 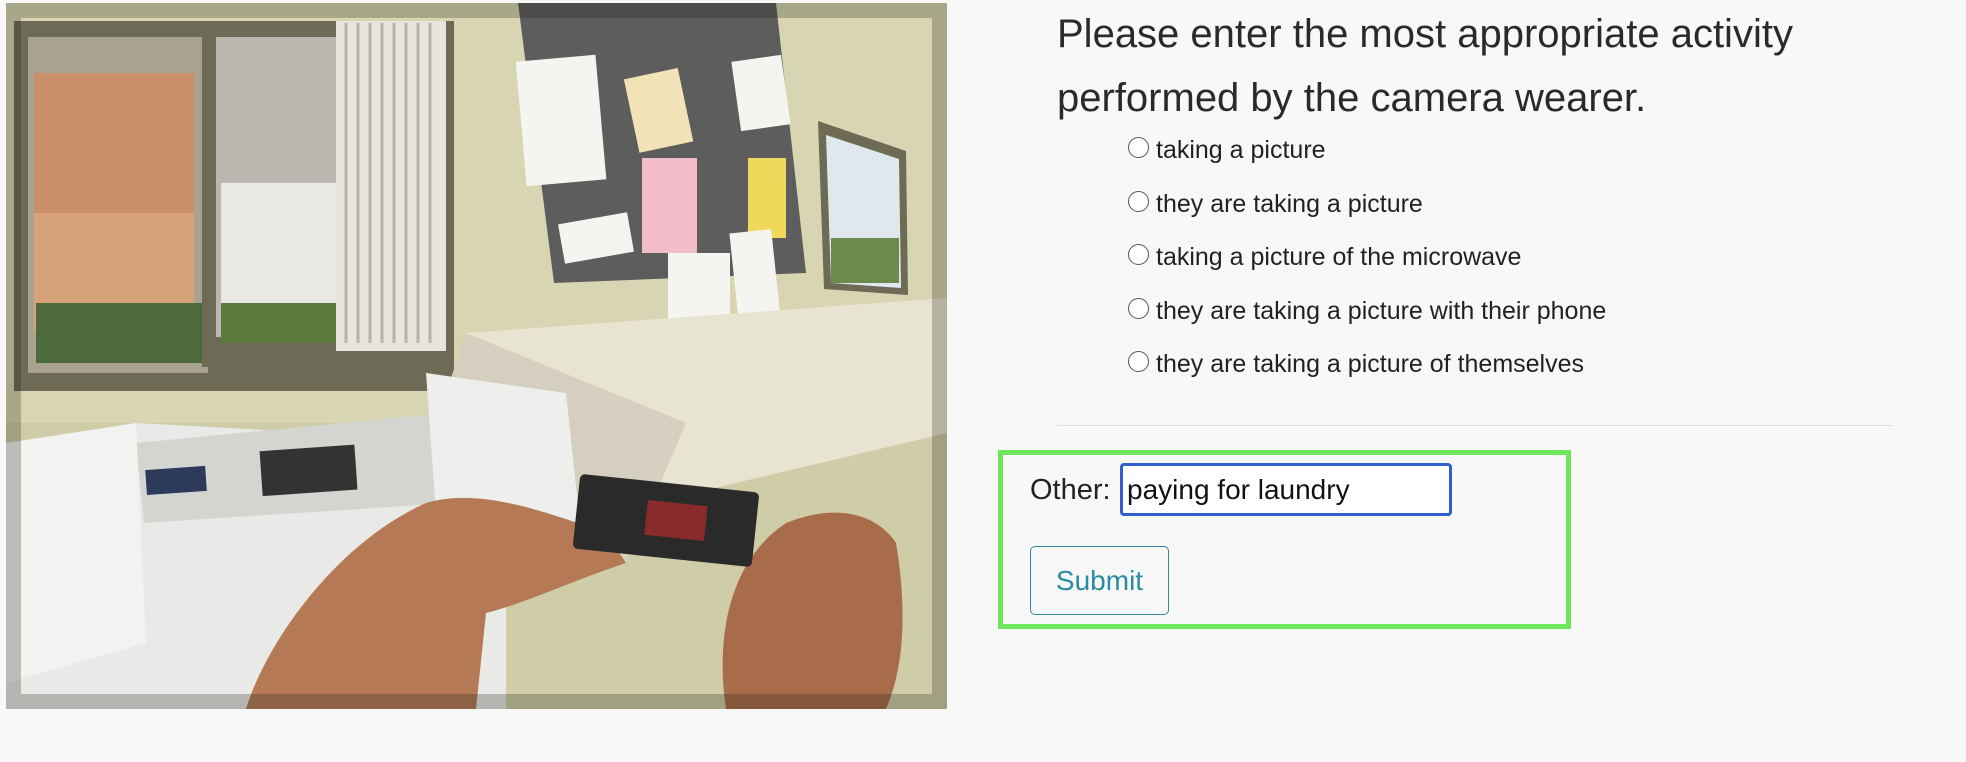 I want to click on window-right, so click(x=863, y=208).